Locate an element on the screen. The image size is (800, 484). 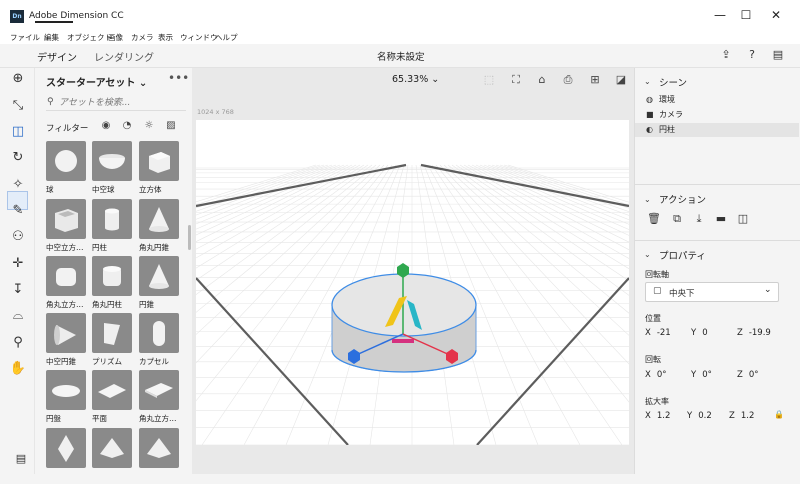
export-icon: ◫ is located at coordinates (743, 219).